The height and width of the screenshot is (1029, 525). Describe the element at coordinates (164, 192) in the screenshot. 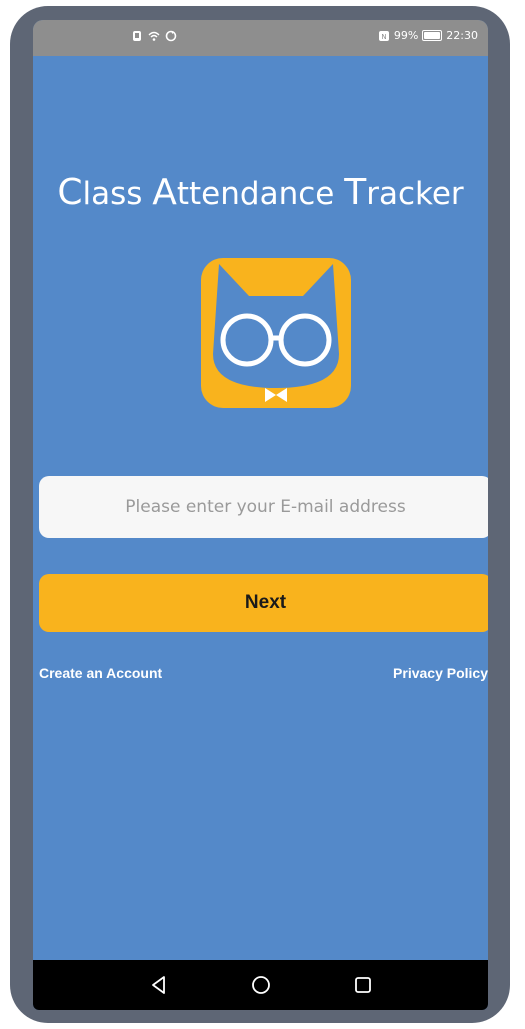

I see `title-word-initial: A` at that location.